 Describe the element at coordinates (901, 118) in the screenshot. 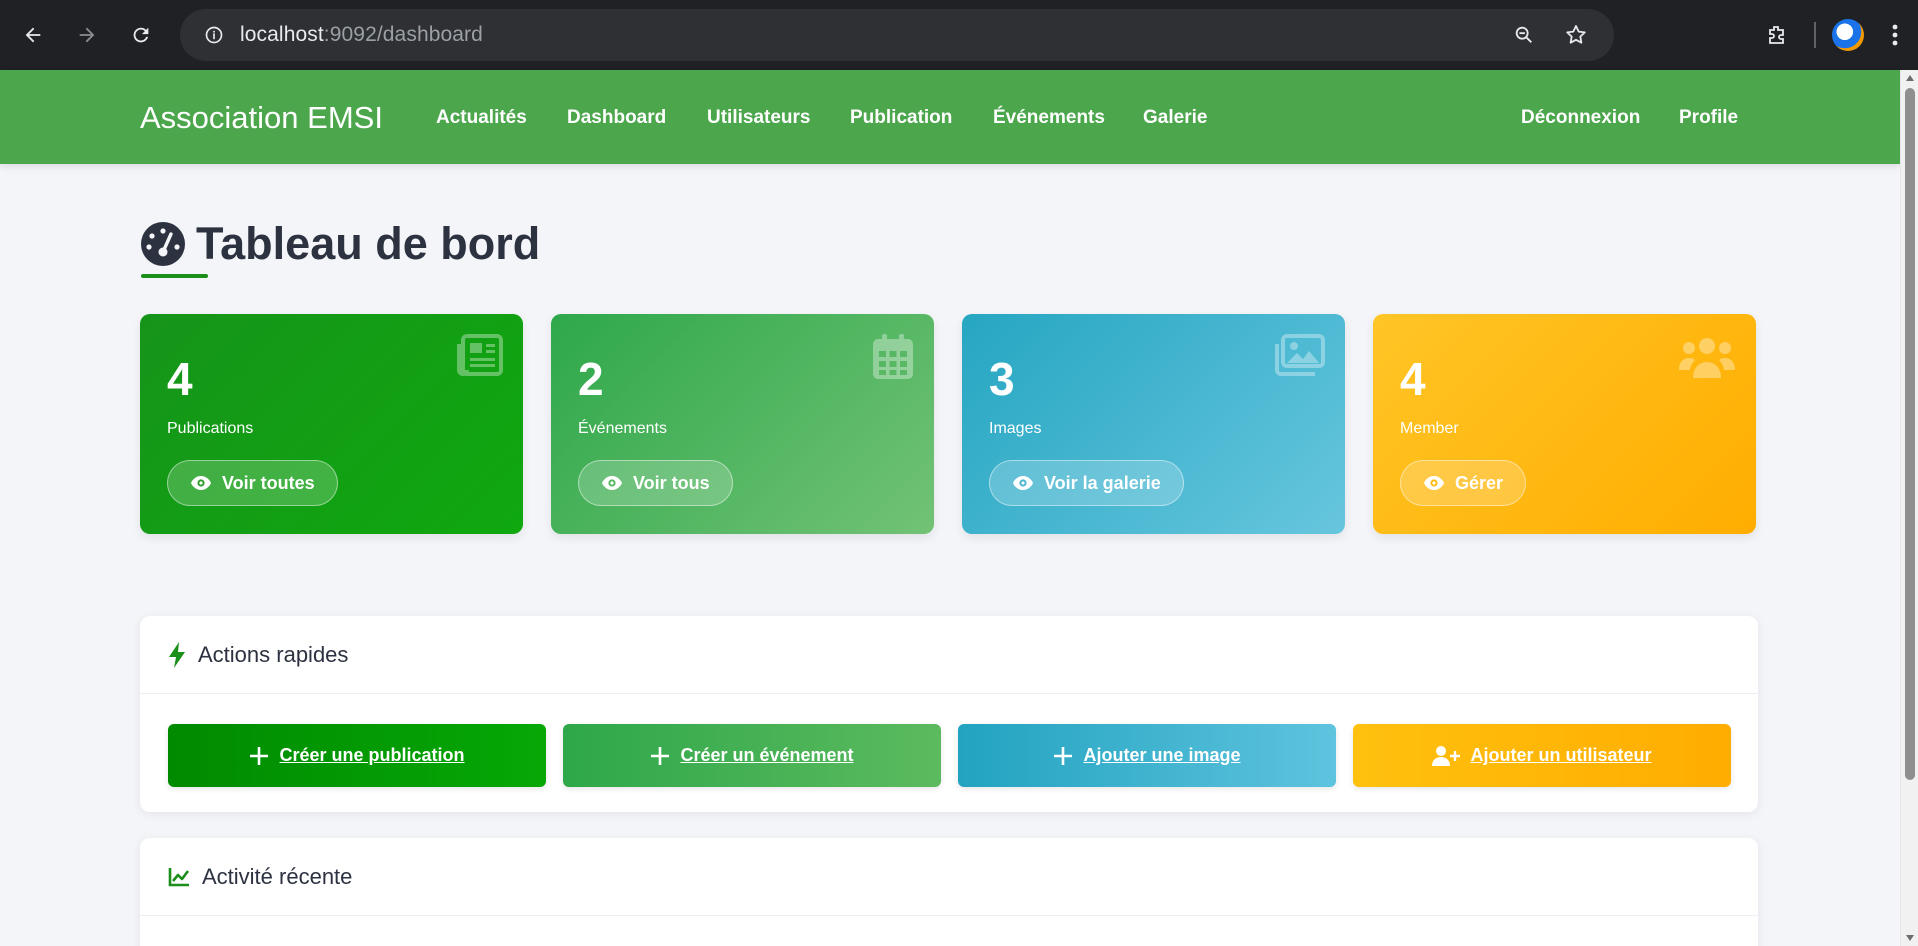

I see `nav-link-publication: Publication` at that location.